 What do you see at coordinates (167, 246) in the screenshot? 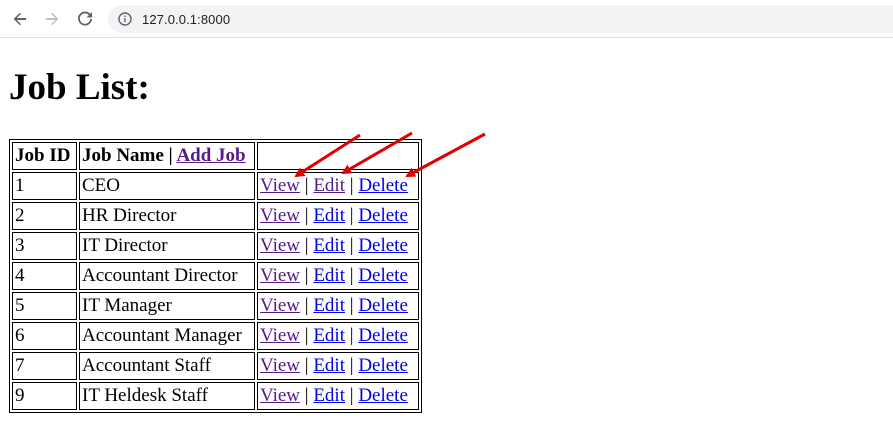
I see `job-name-cell: IT Director` at bounding box center [167, 246].